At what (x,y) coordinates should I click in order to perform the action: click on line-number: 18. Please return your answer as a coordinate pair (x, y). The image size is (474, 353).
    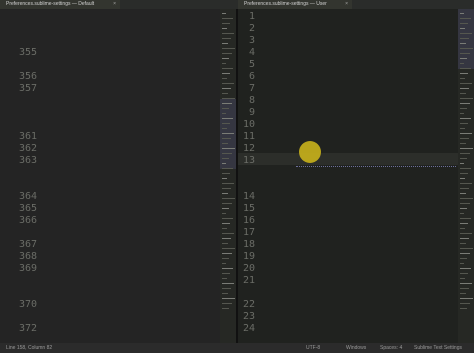
    Looking at the image, I should click on (248, 244).